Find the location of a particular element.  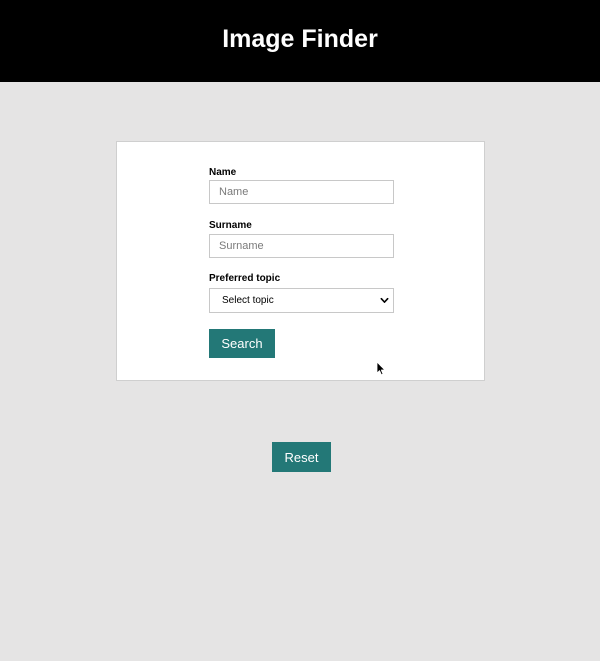

app-header: Image Finder is located at coordinates (300, 41).